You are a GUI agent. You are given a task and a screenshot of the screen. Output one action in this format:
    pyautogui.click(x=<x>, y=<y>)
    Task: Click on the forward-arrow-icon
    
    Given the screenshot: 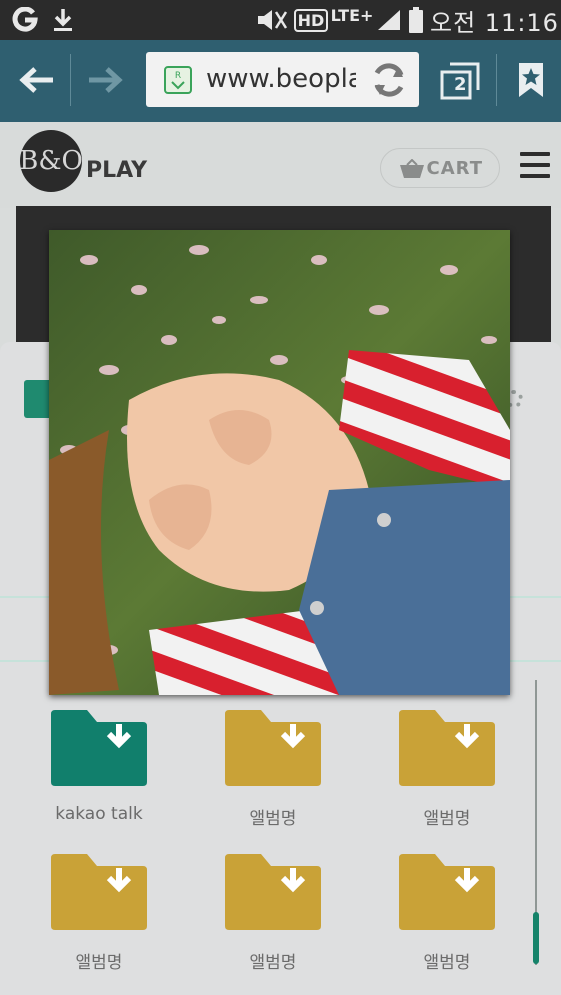 What is the action you would take?
    pyautogui.click(x=106, y=80)
    